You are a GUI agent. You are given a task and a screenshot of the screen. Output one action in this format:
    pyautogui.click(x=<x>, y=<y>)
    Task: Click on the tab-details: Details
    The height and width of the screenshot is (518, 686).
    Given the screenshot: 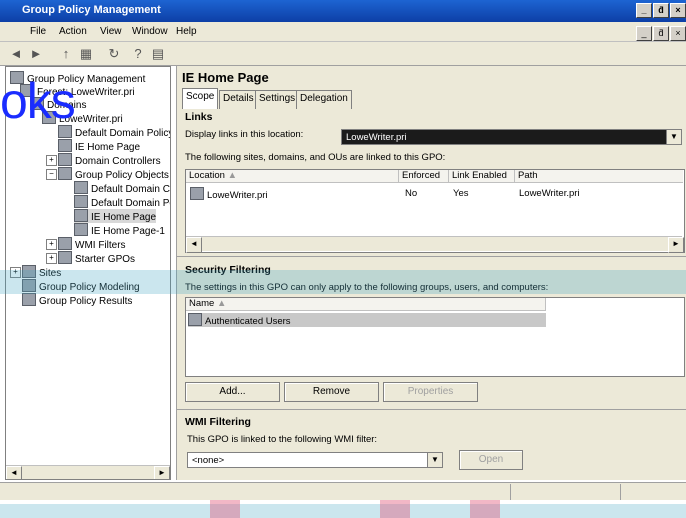 What is the action you would take?
    pyautogui.click(x=238, y=99)
    